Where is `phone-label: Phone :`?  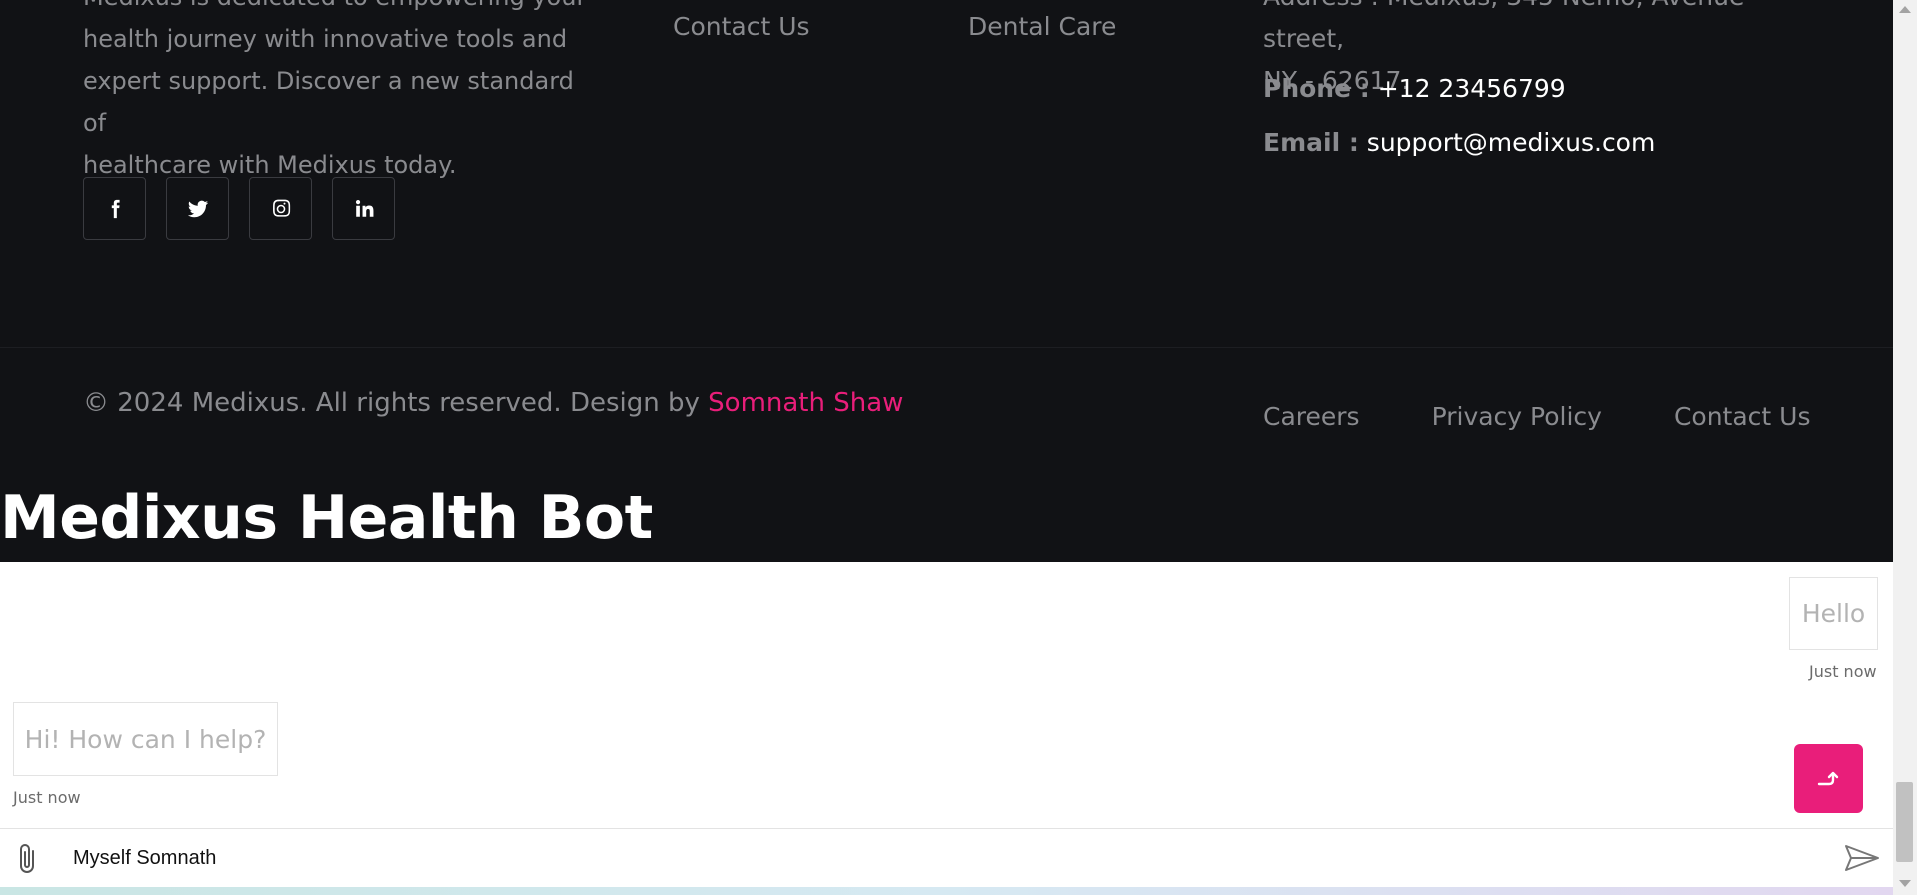 phone-label: Phone : is located at coordinates (1316, 88).